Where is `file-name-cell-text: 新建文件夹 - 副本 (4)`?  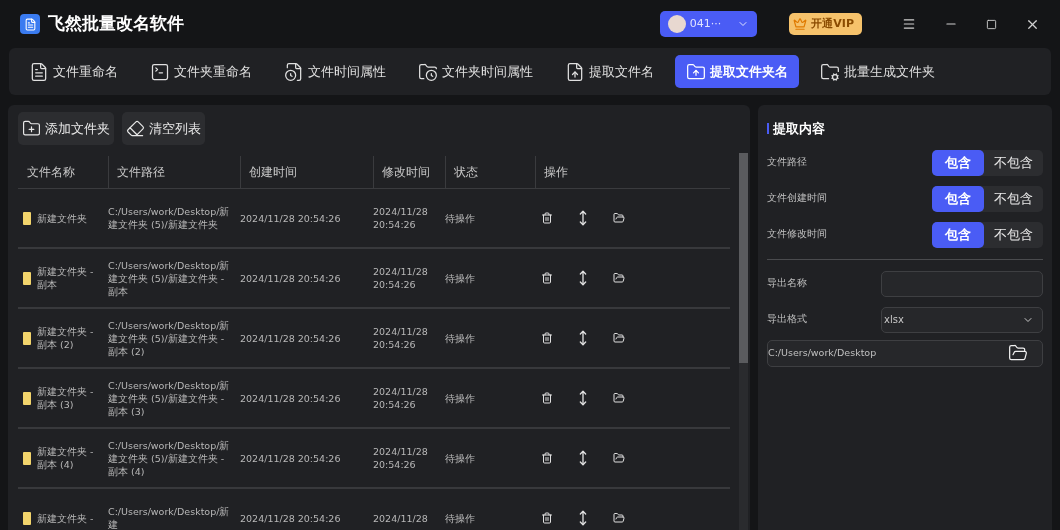
file-name-cell-text: 新建文件夹 - 副本 (4) is located at coordinates (66, 458).